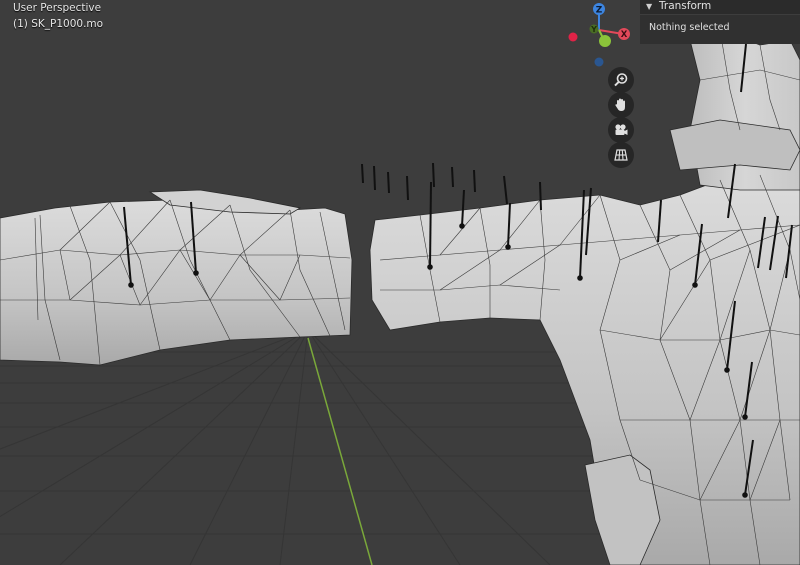 The image size is (800, 565). I want to click on projection-toggle-button, so click(621, 155).